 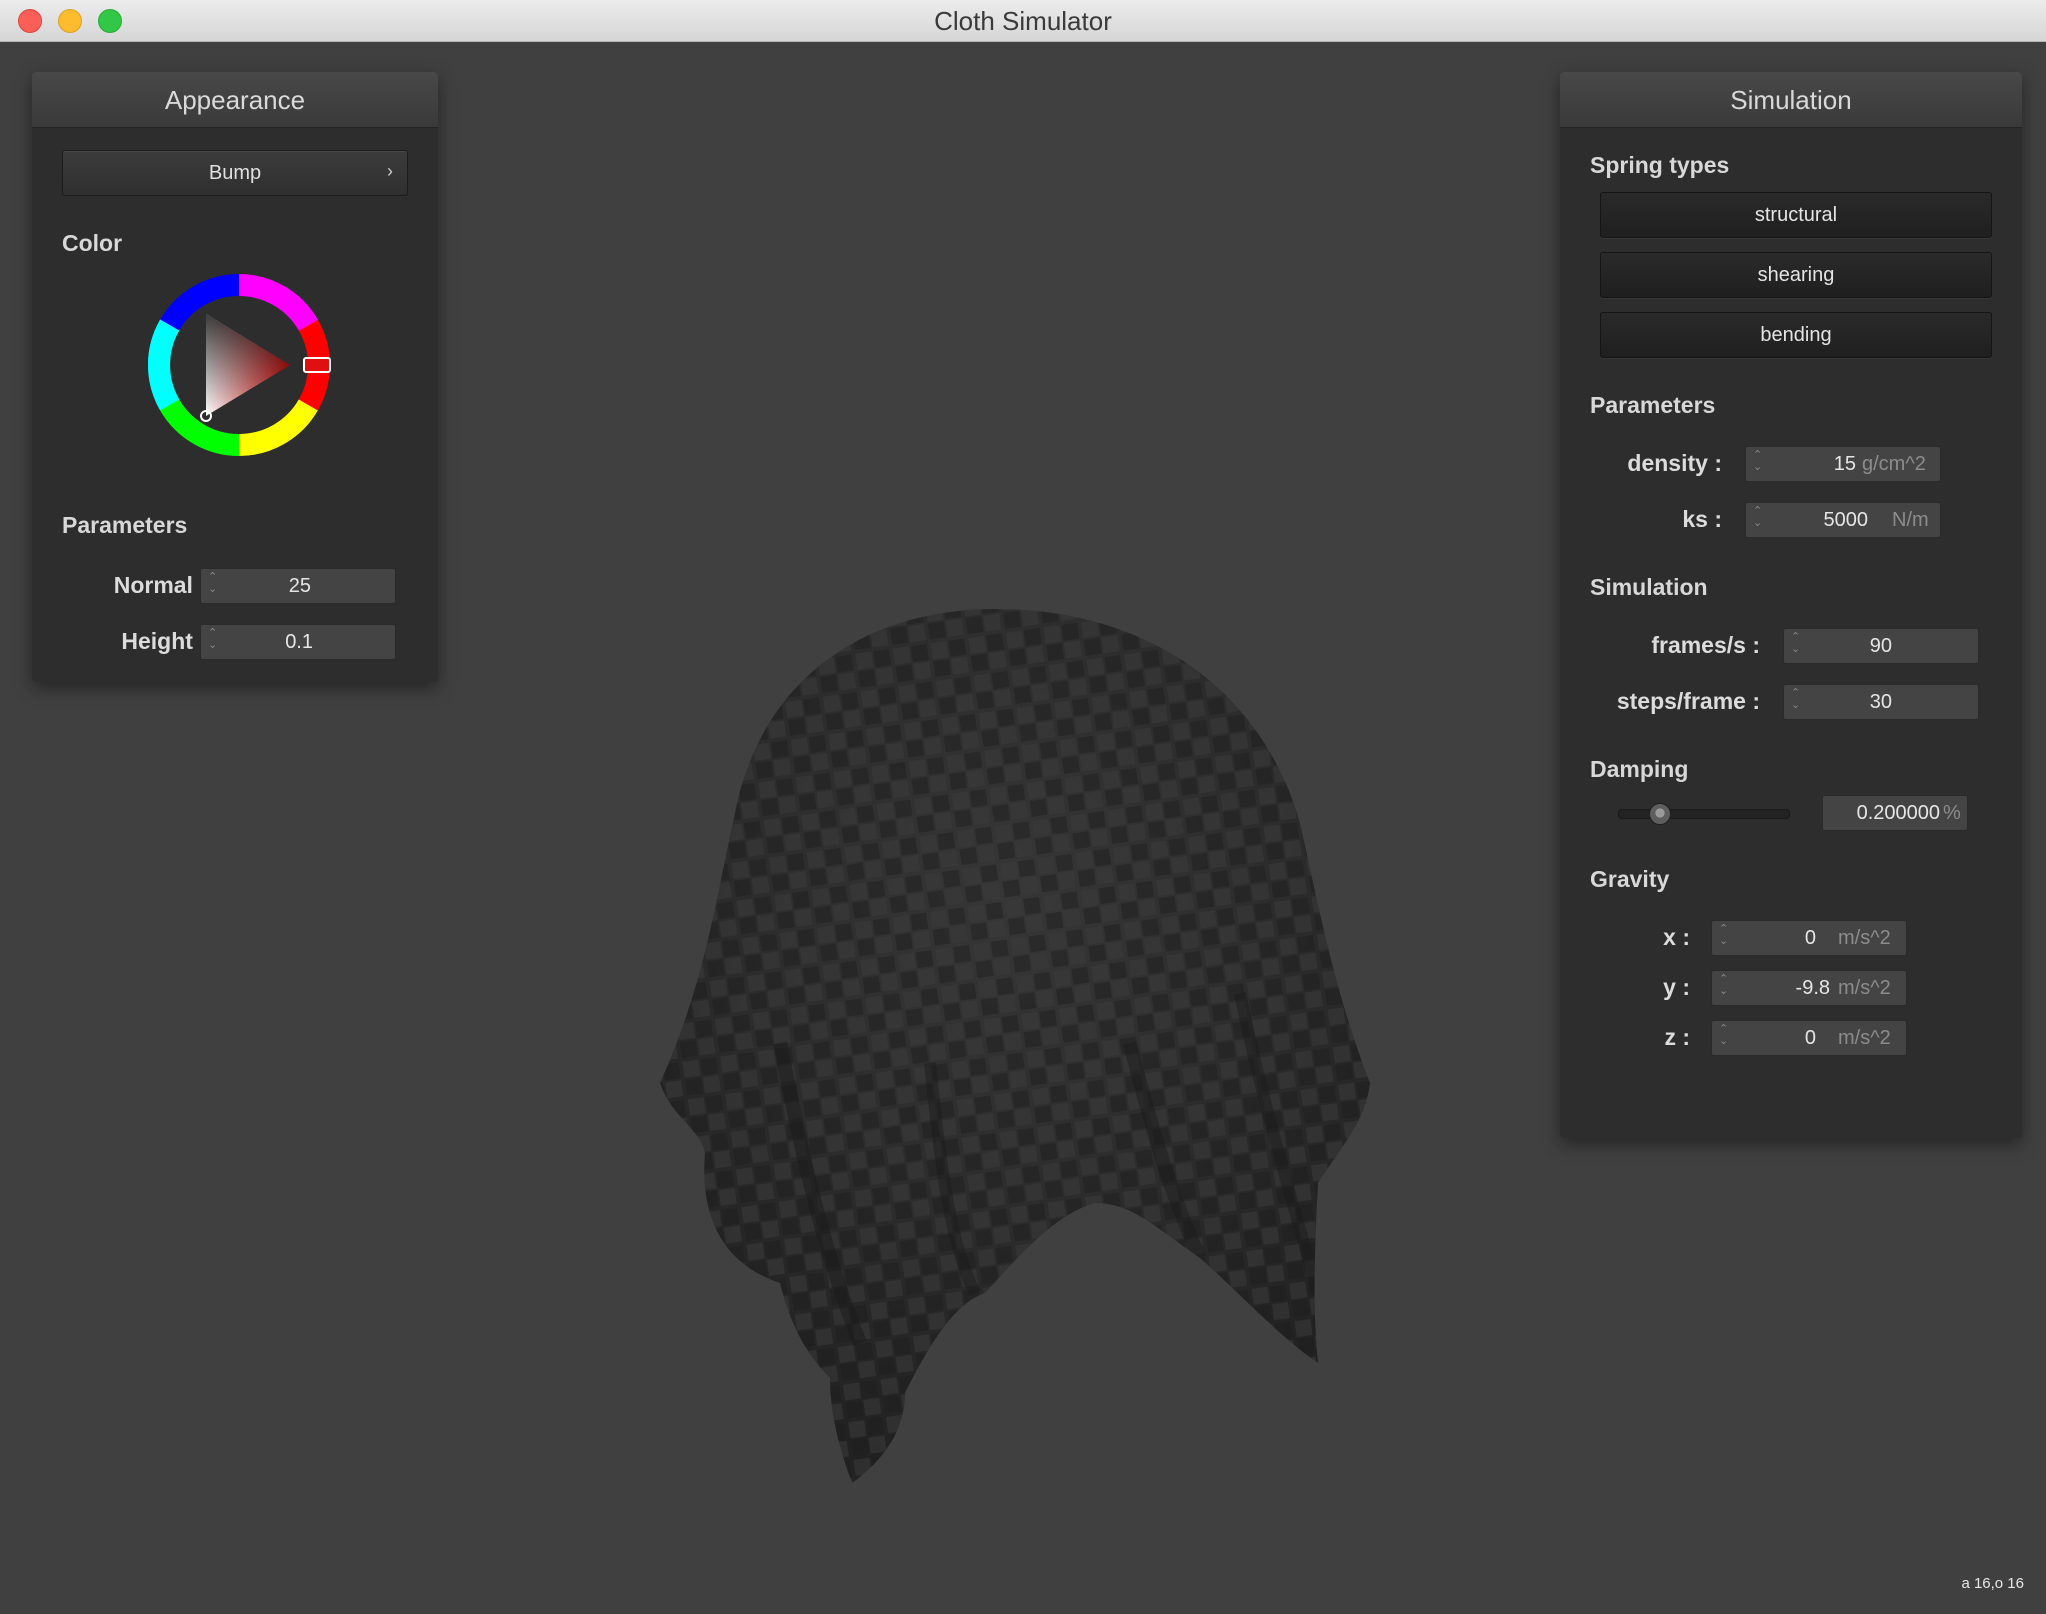 I want to click on gravity-z-value: 0, so click(x=1810, y=1038).